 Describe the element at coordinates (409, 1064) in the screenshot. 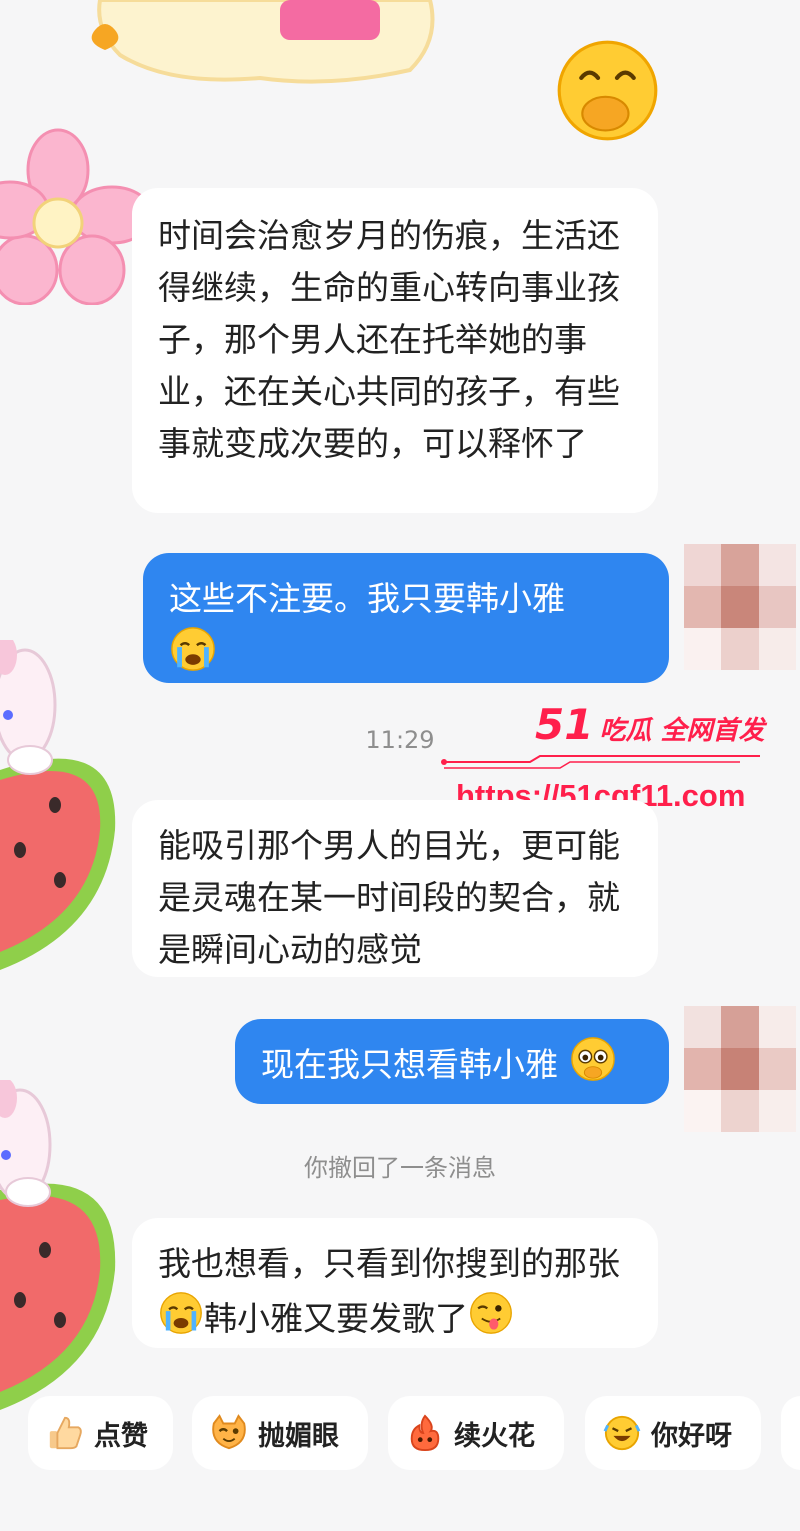

I see `message-text: 现在我只想看韩小雅` at that location.